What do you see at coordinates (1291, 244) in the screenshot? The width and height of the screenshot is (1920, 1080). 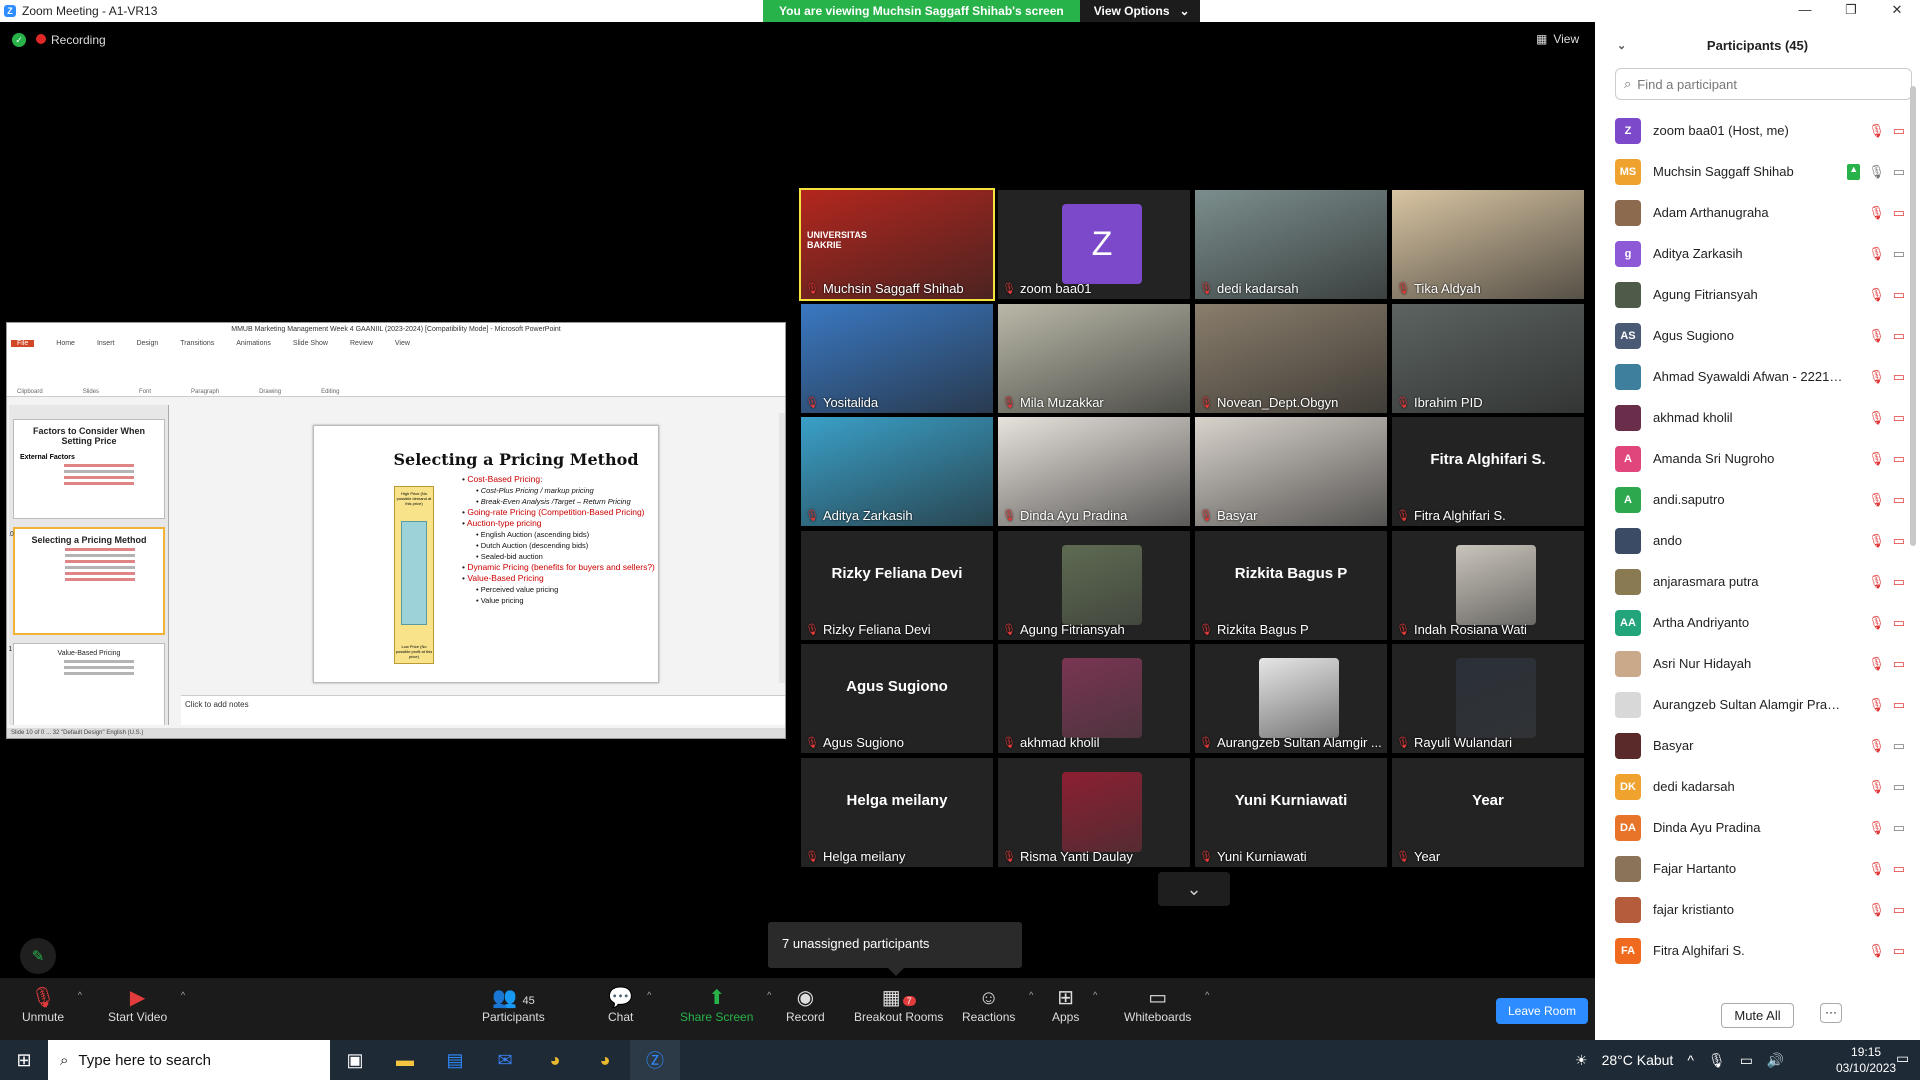 I see `video-tile: 🎙 dedi kadarsah` at bounding box center [1291, 244].